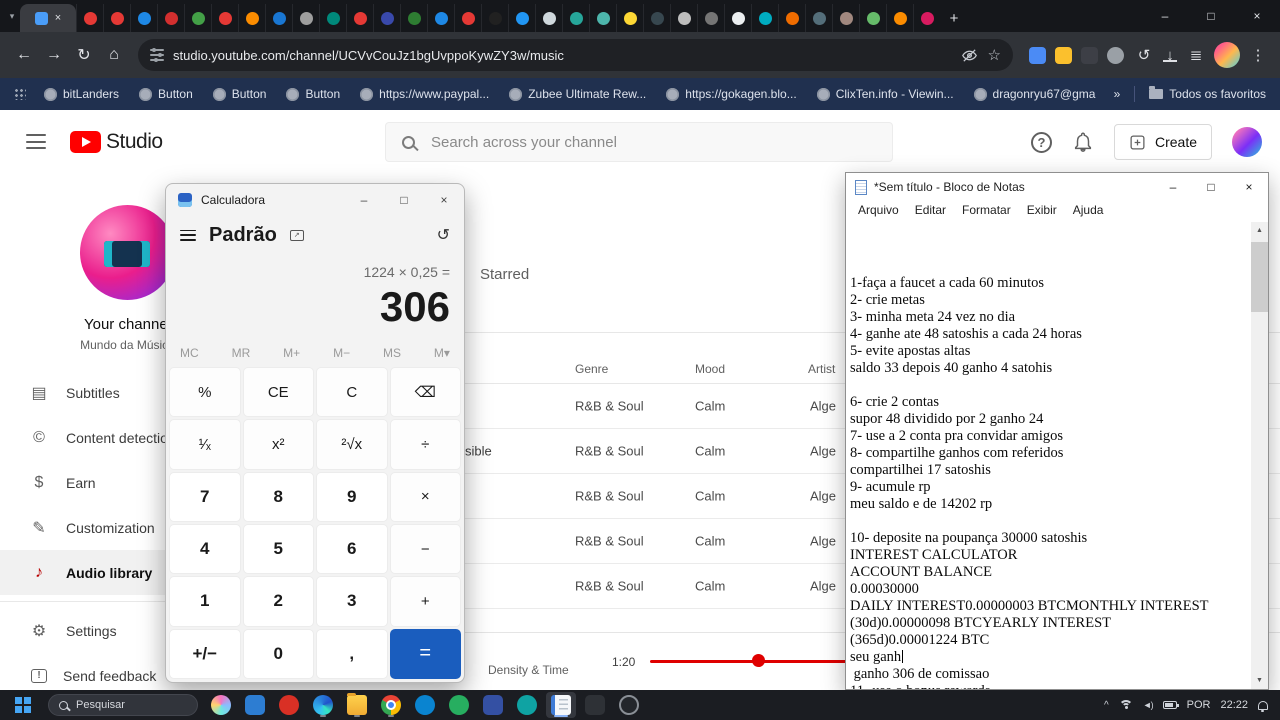 The width and height of the screenshot is (1280, 720). What do you see at coordinates (425, 392) in the screenshot?
I see `calc-key-backspace: ⌫` at bounding box center [425, 392].